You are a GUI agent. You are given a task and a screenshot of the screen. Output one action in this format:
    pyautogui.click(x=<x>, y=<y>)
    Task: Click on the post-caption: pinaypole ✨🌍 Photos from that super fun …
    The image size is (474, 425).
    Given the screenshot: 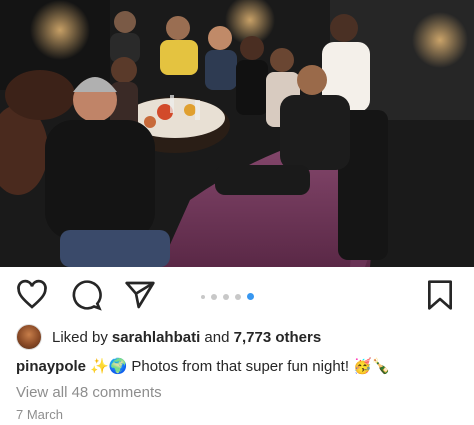 What is the action you would take?
    pyautogui.click(x=237, y=366)
    